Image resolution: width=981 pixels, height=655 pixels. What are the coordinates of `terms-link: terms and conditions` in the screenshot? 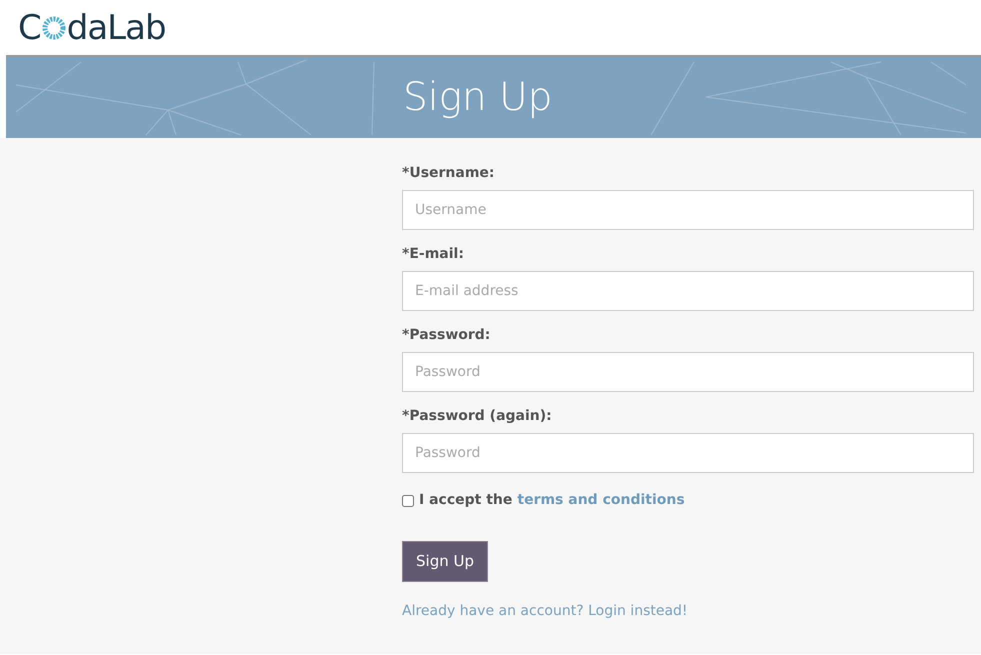 It's located at (601, 500).